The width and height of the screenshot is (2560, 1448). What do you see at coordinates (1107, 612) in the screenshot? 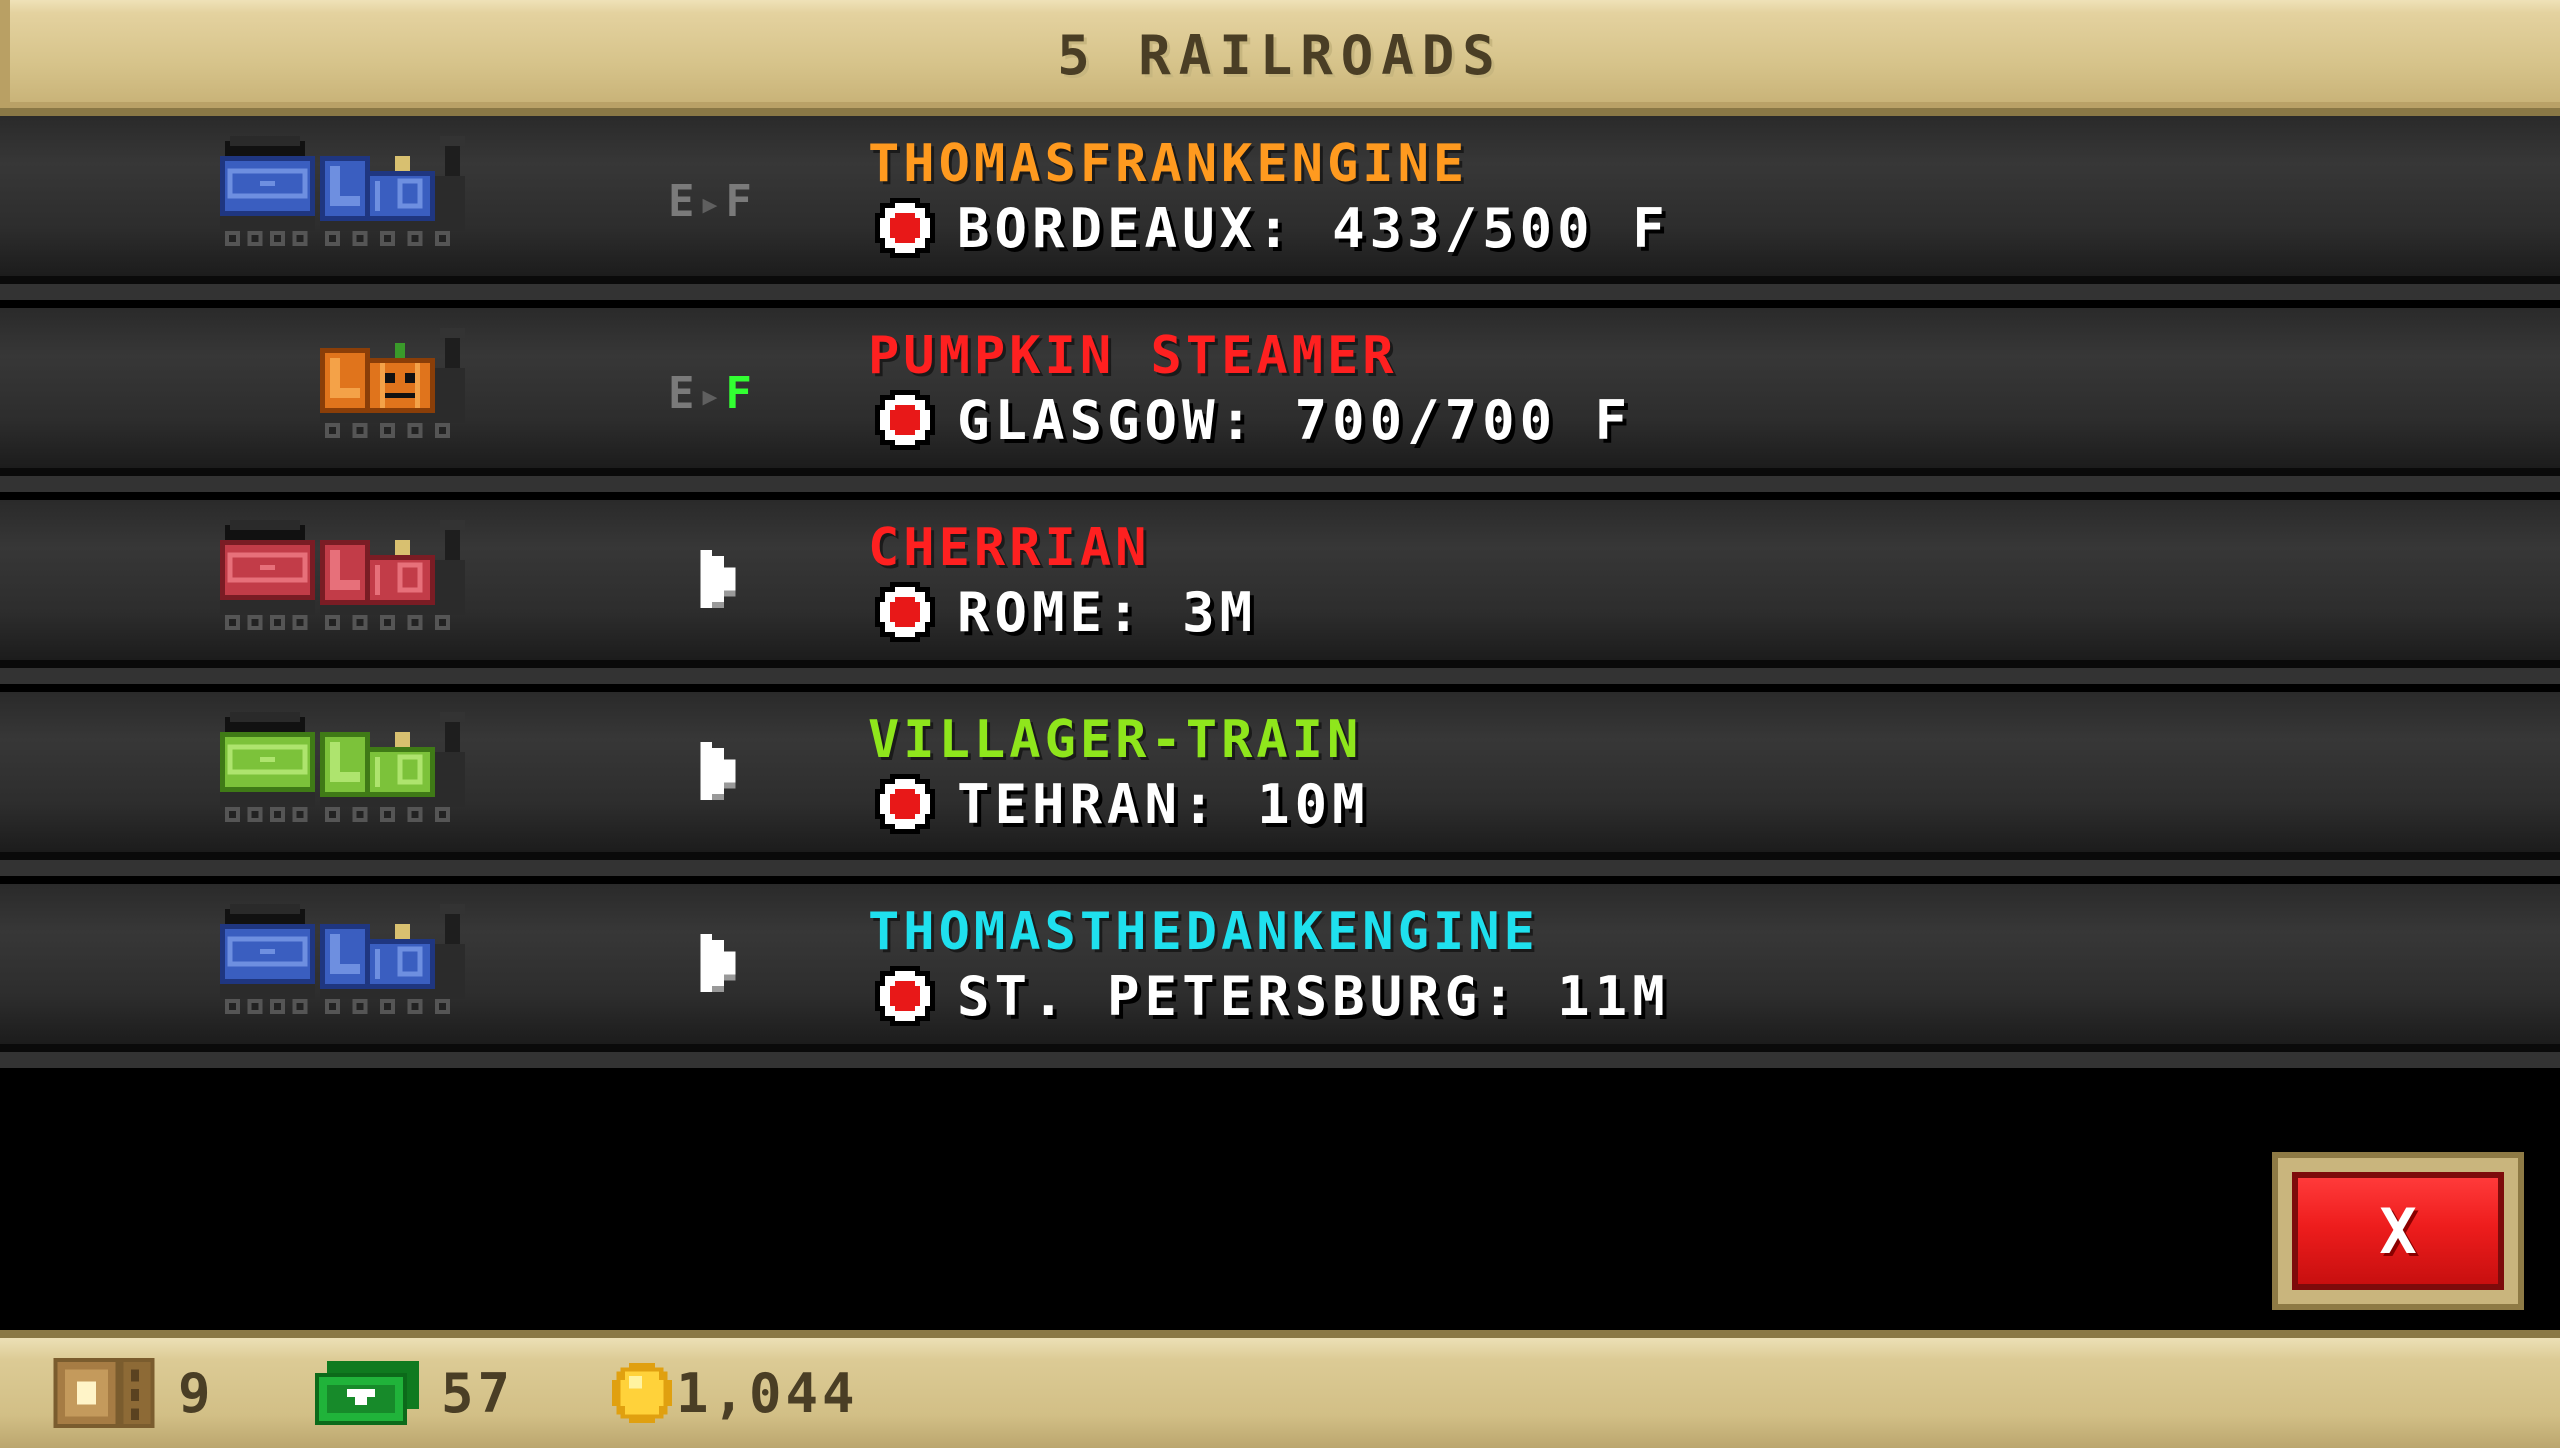
I see `destination-text: ROME: 3M` at bounding box center [1107, 612].